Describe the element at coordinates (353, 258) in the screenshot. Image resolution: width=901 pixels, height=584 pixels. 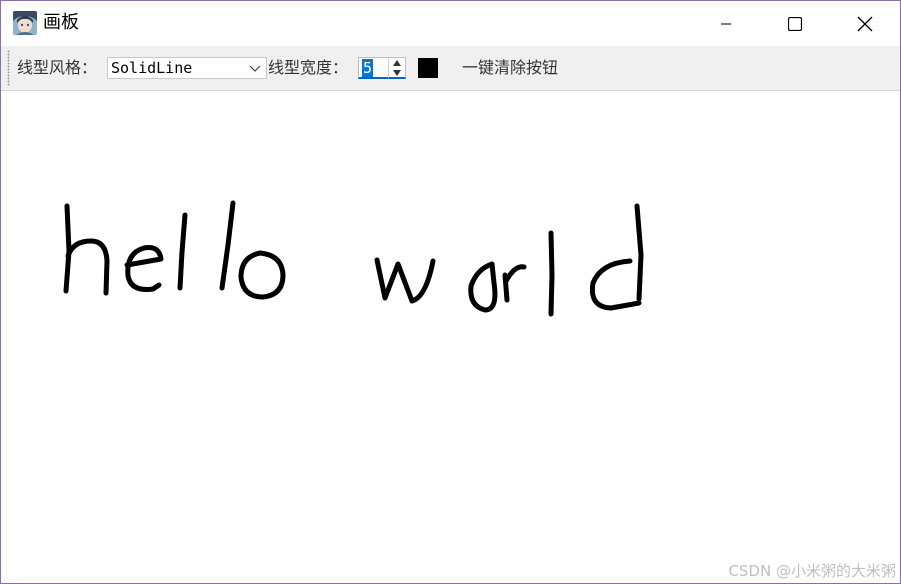
I see `handwritten-strokes` at that location.